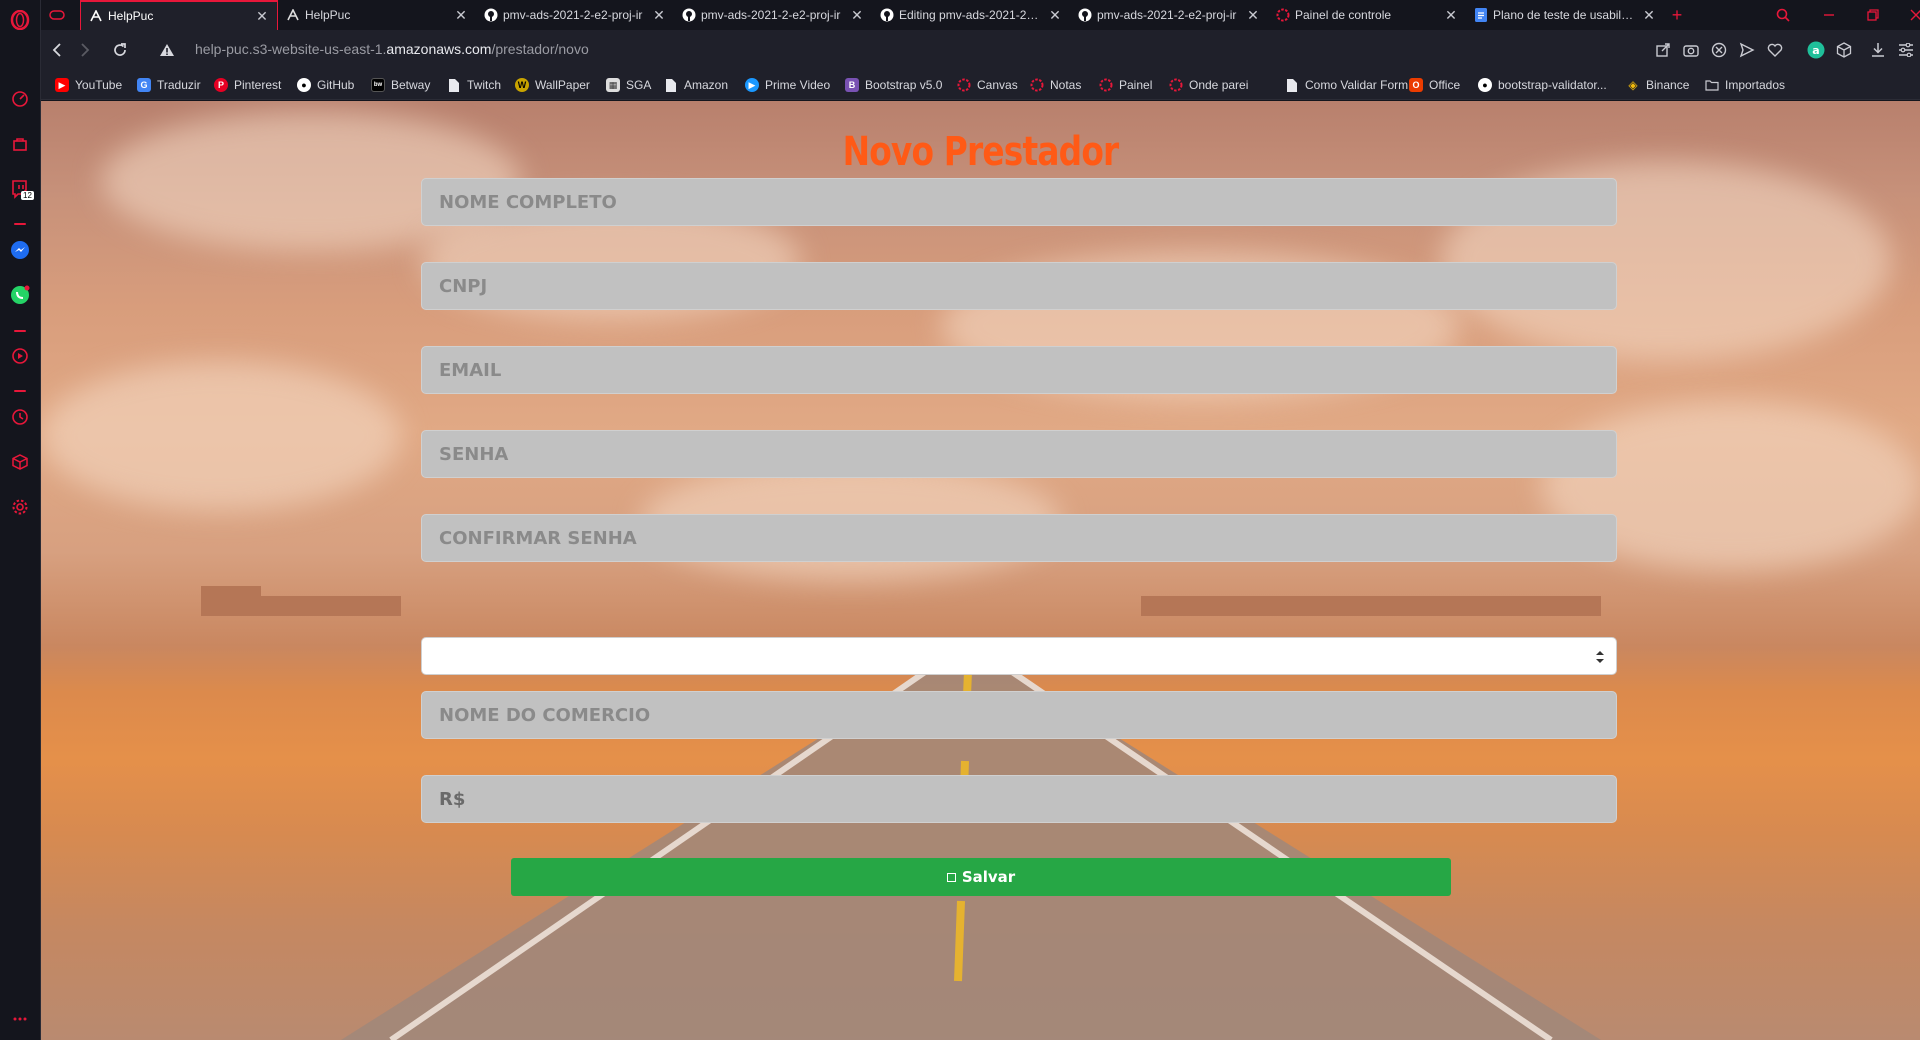  What do you see at coordinates (1878, 50) in the screenshot?
I see `download-icon` at bounding box center [1878, 50].